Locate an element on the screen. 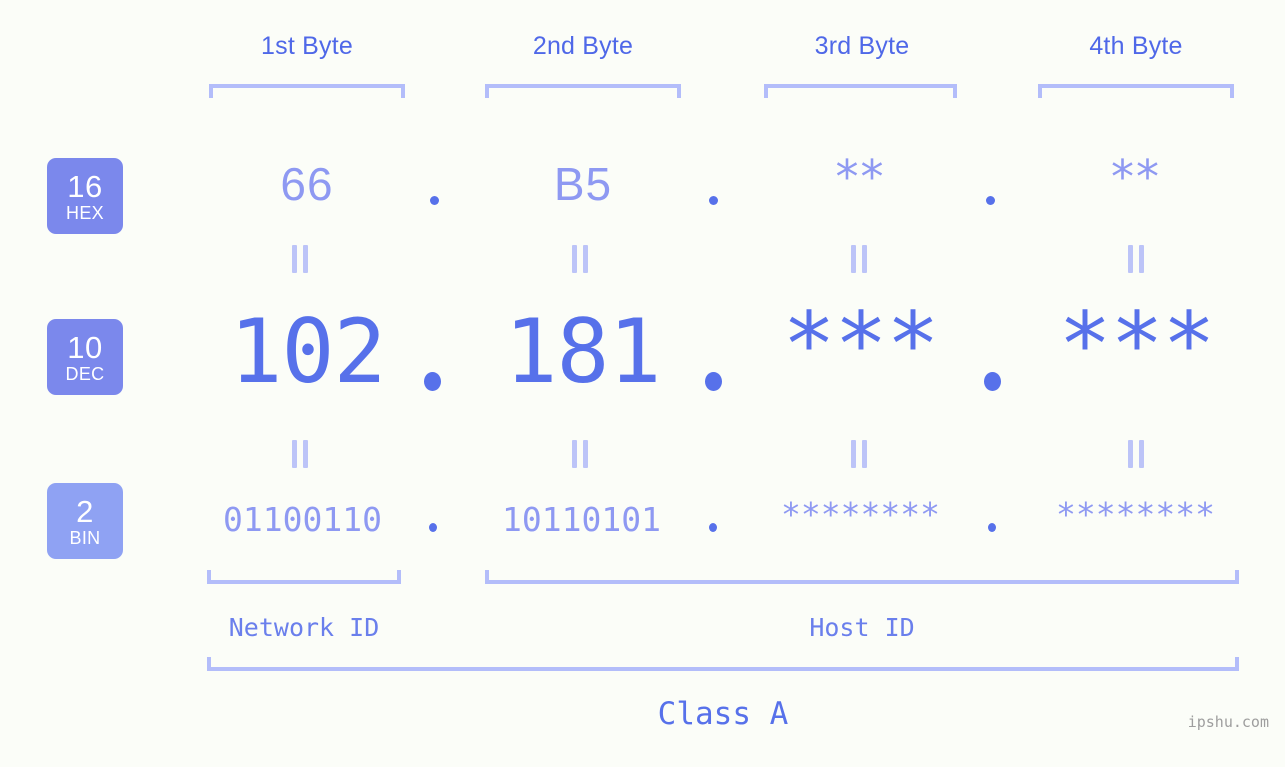 The image size is (1285, 767). base-badge-bin-name: BIN is located at coordinates (85, 537).